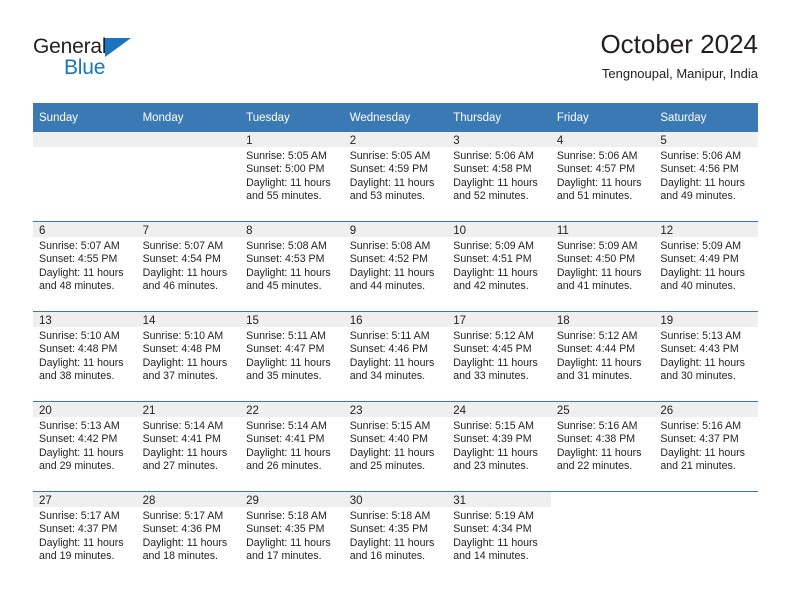 This screenshot has width=792, height=612. I want to click on day-number: 18, so click(602, 319).